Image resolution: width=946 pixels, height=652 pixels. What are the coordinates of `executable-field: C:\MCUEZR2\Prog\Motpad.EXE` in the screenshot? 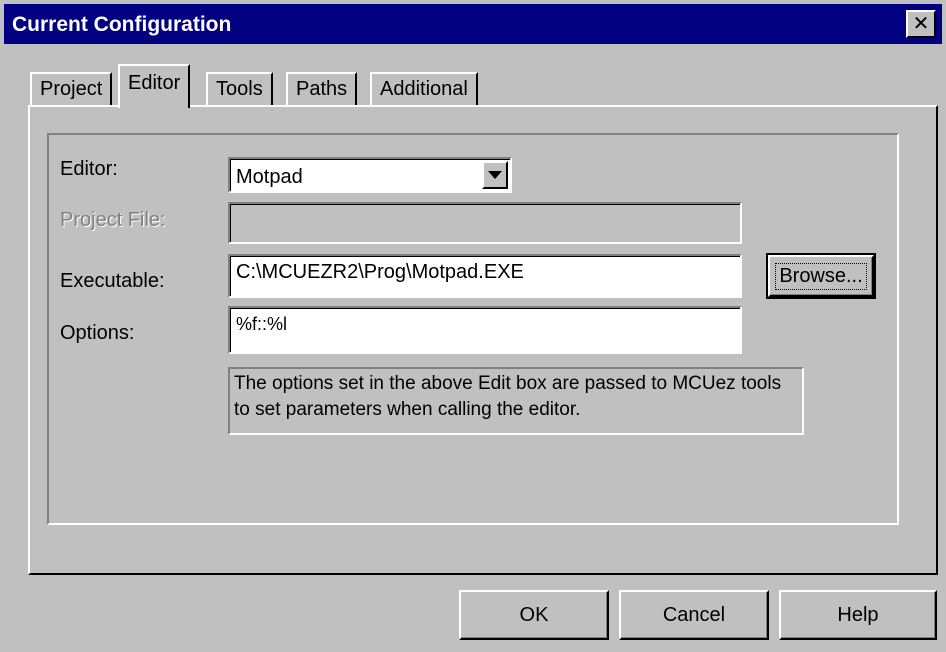 It's located at (485, 276).